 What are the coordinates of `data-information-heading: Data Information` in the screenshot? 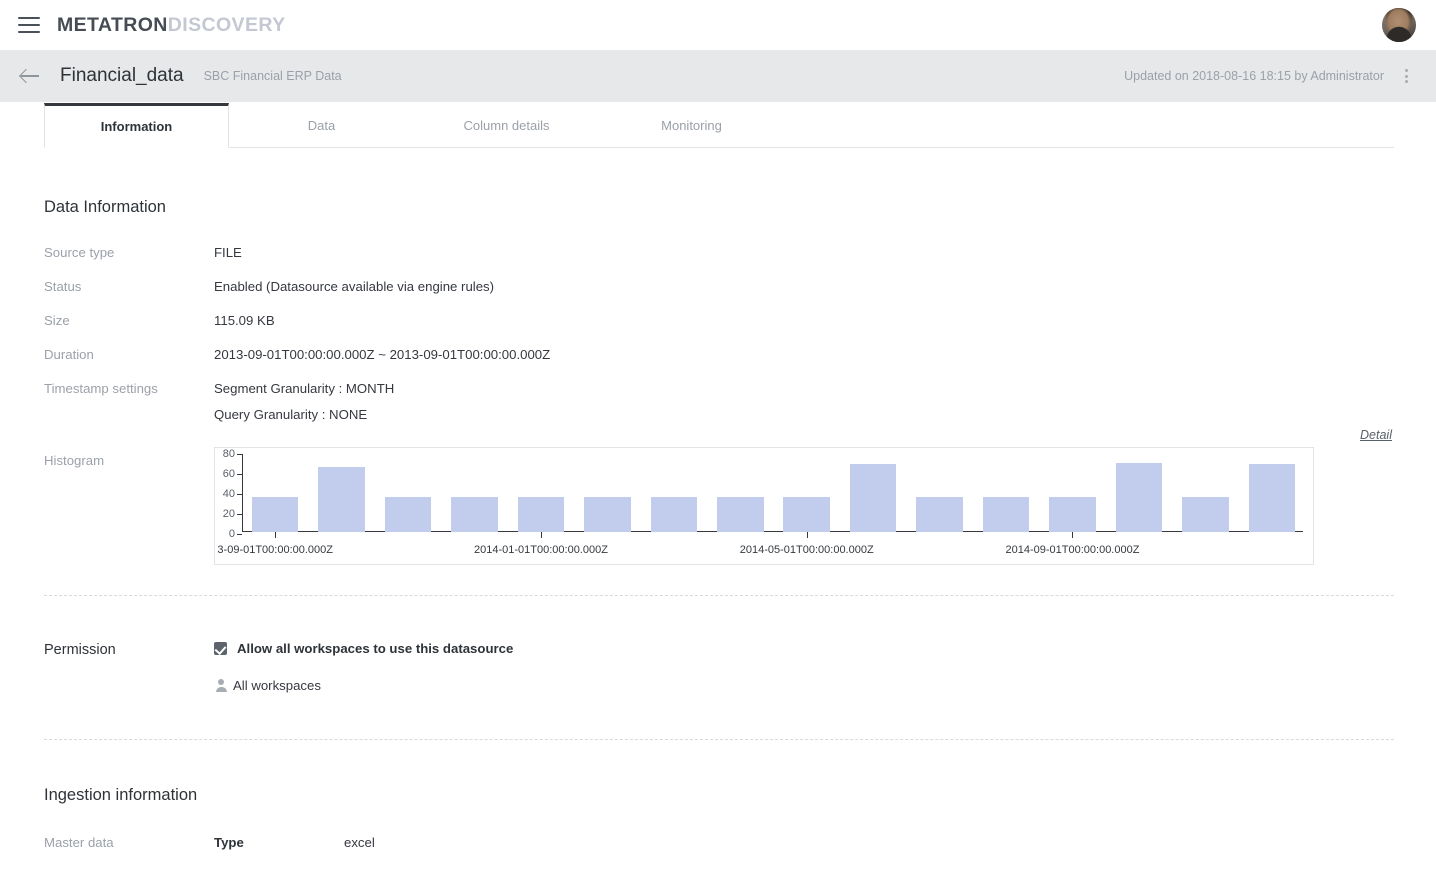 It's located at (105, 207).